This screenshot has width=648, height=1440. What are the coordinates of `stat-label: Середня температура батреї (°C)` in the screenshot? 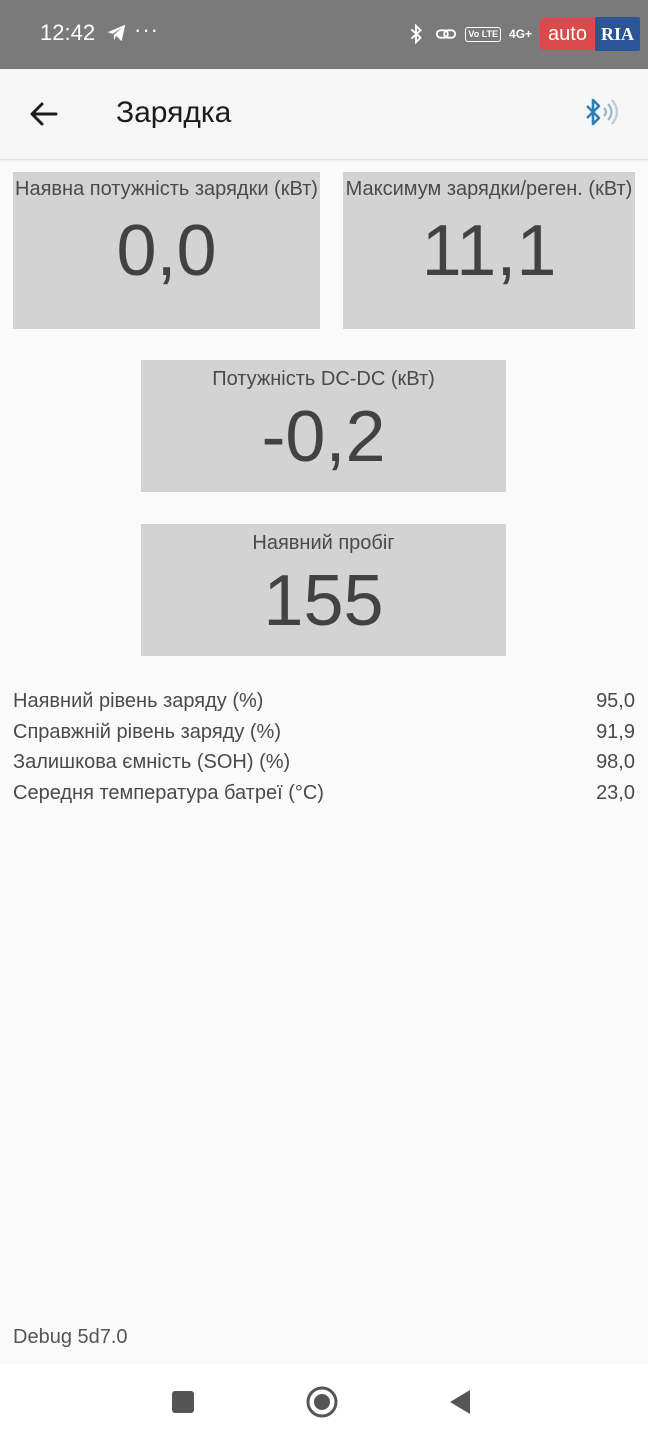 It's located at (168, 792).